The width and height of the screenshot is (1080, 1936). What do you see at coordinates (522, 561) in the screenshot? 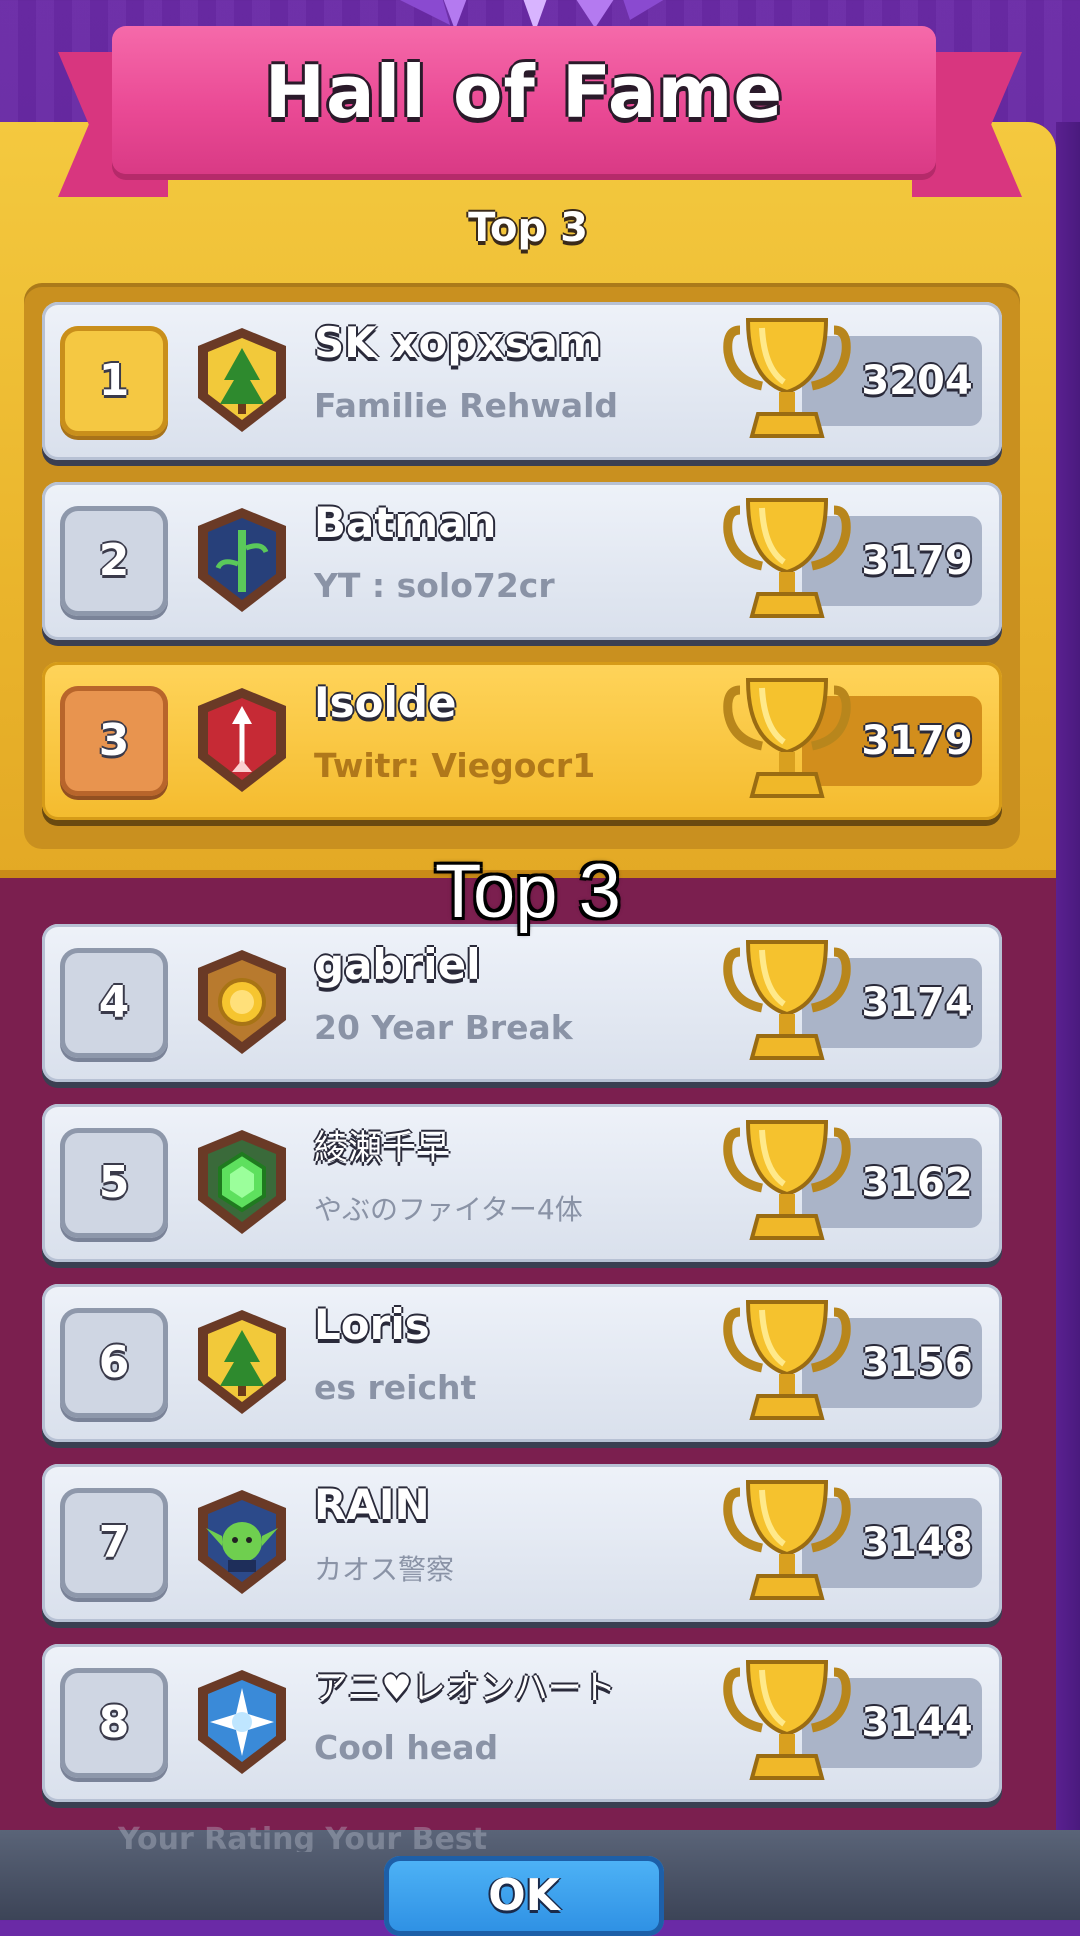
I see `leaderboard-row: 2 Batman YT : solo72cr 3179` at bounding box center [522, 561].